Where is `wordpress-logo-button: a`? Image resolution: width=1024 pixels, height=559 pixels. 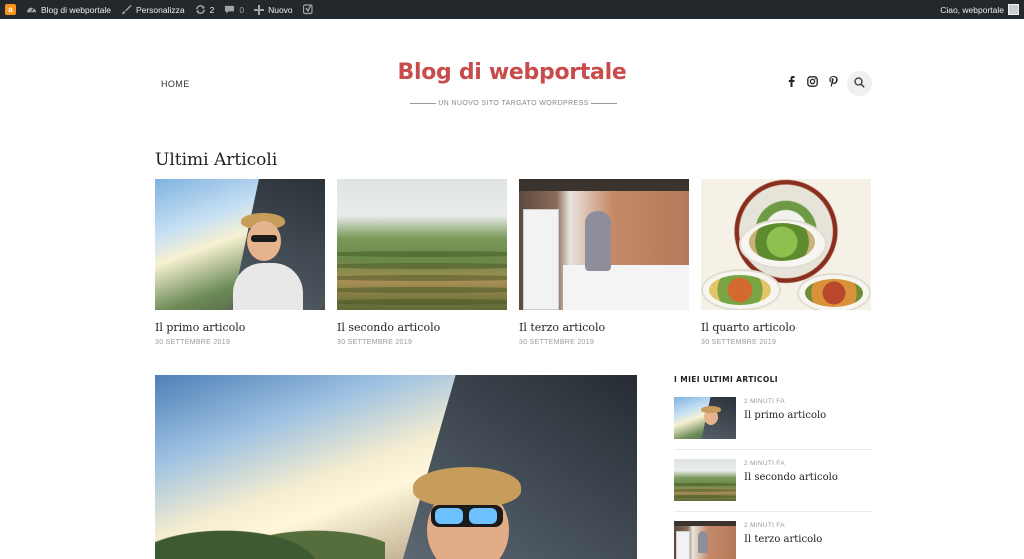 wordpress-logo-button: a is located at coordinates (10, 9).